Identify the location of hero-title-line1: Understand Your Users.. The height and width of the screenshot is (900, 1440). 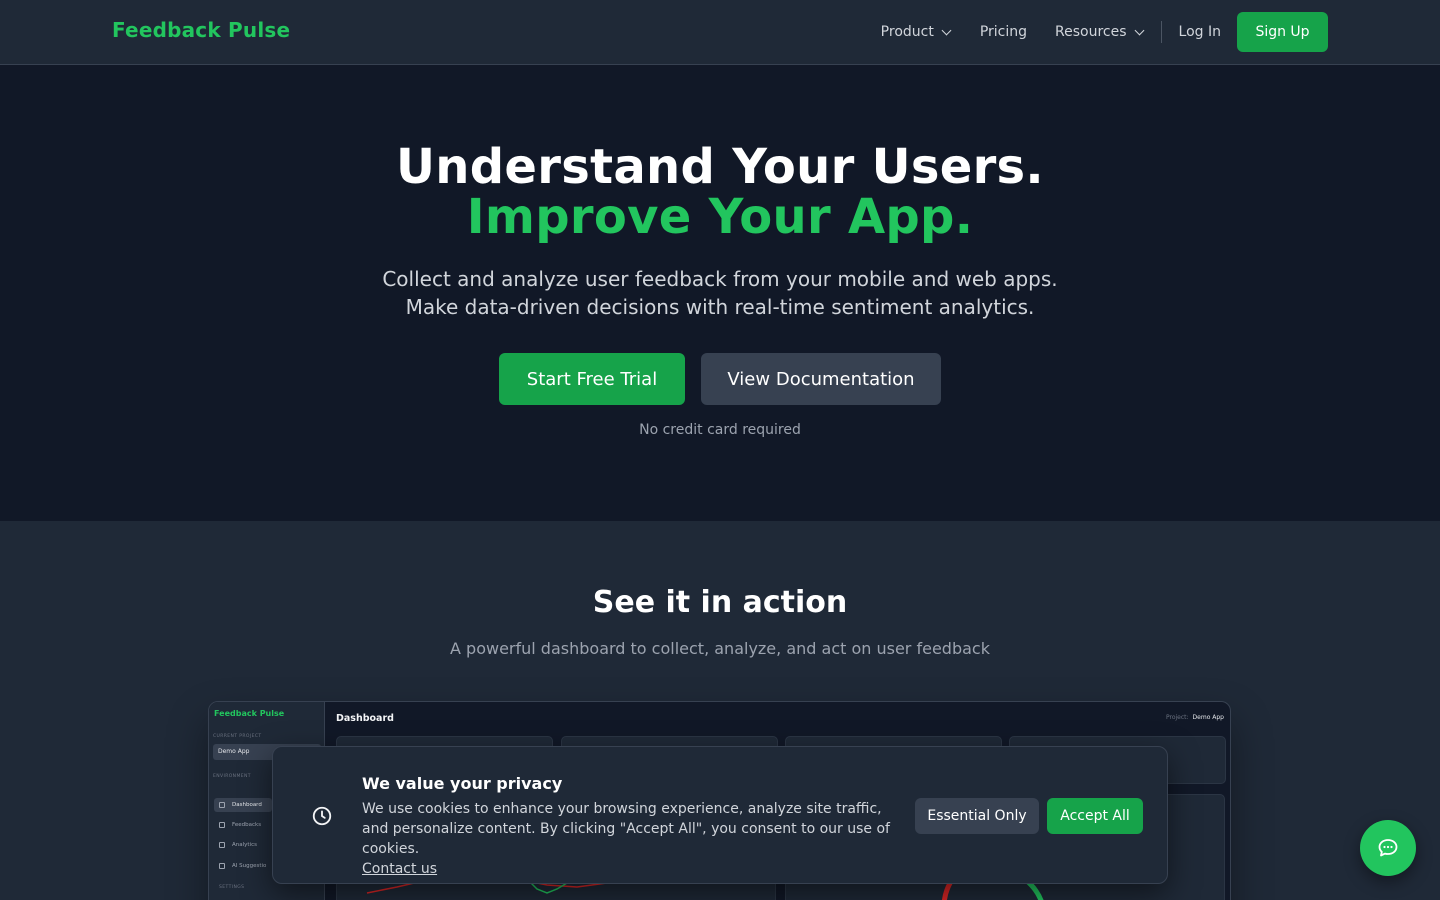
(720, 167).